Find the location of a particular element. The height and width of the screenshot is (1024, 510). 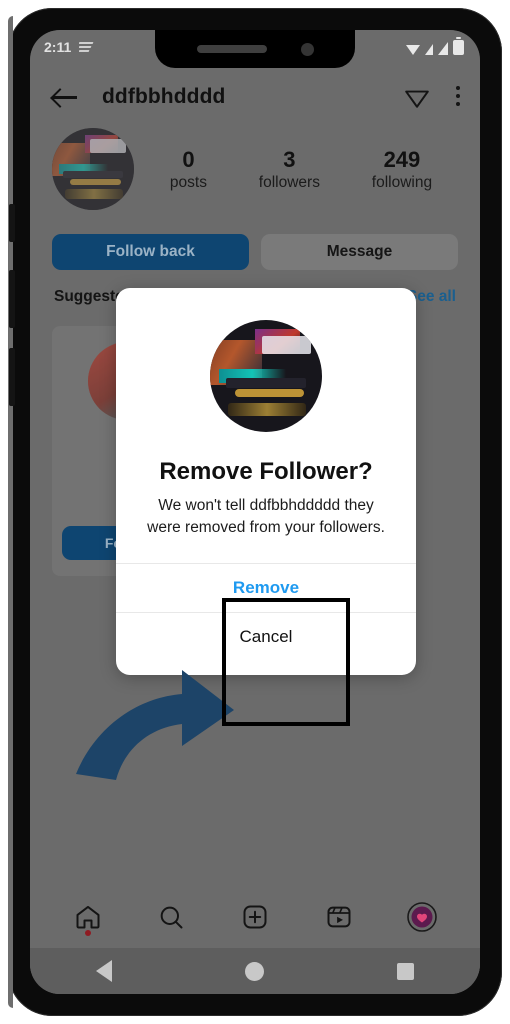

nav-profile is located at coordinates (422, 917).